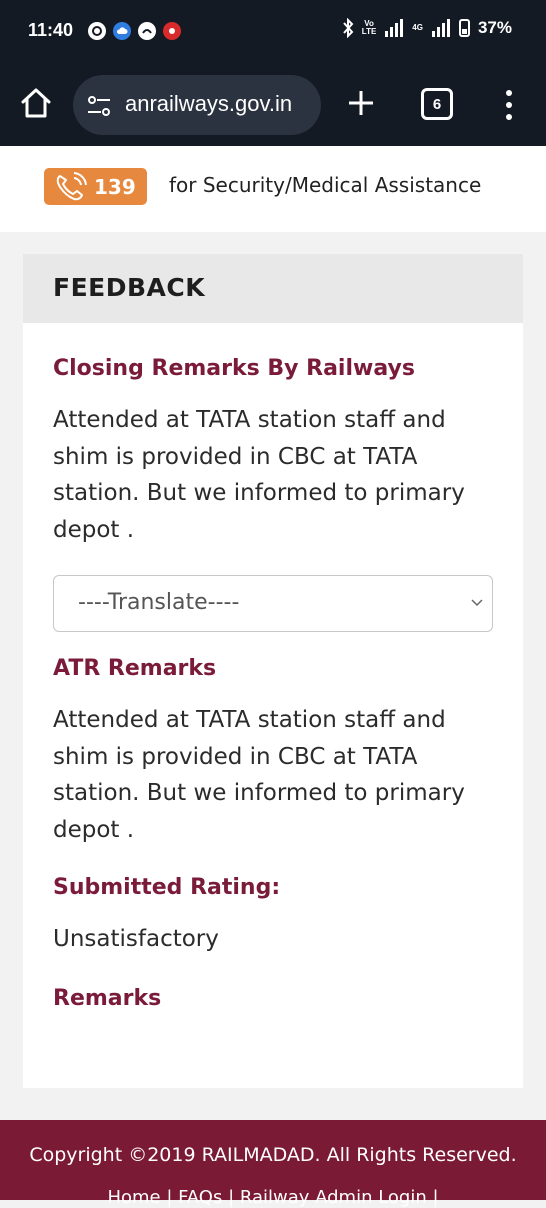  I want to click on bluetooth-icon, so click(348, 28).